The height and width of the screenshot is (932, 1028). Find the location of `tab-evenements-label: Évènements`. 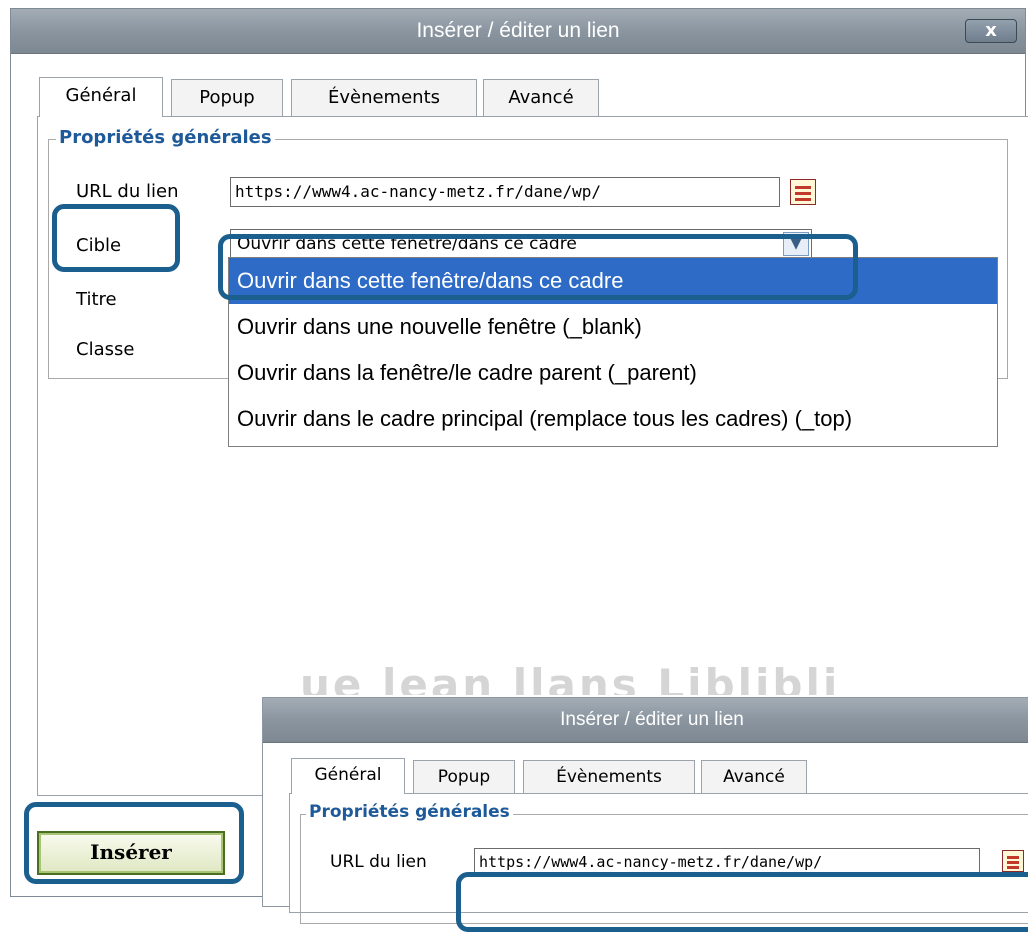

tab-evenements-label: Évènements is located at coordinates (384, 97).